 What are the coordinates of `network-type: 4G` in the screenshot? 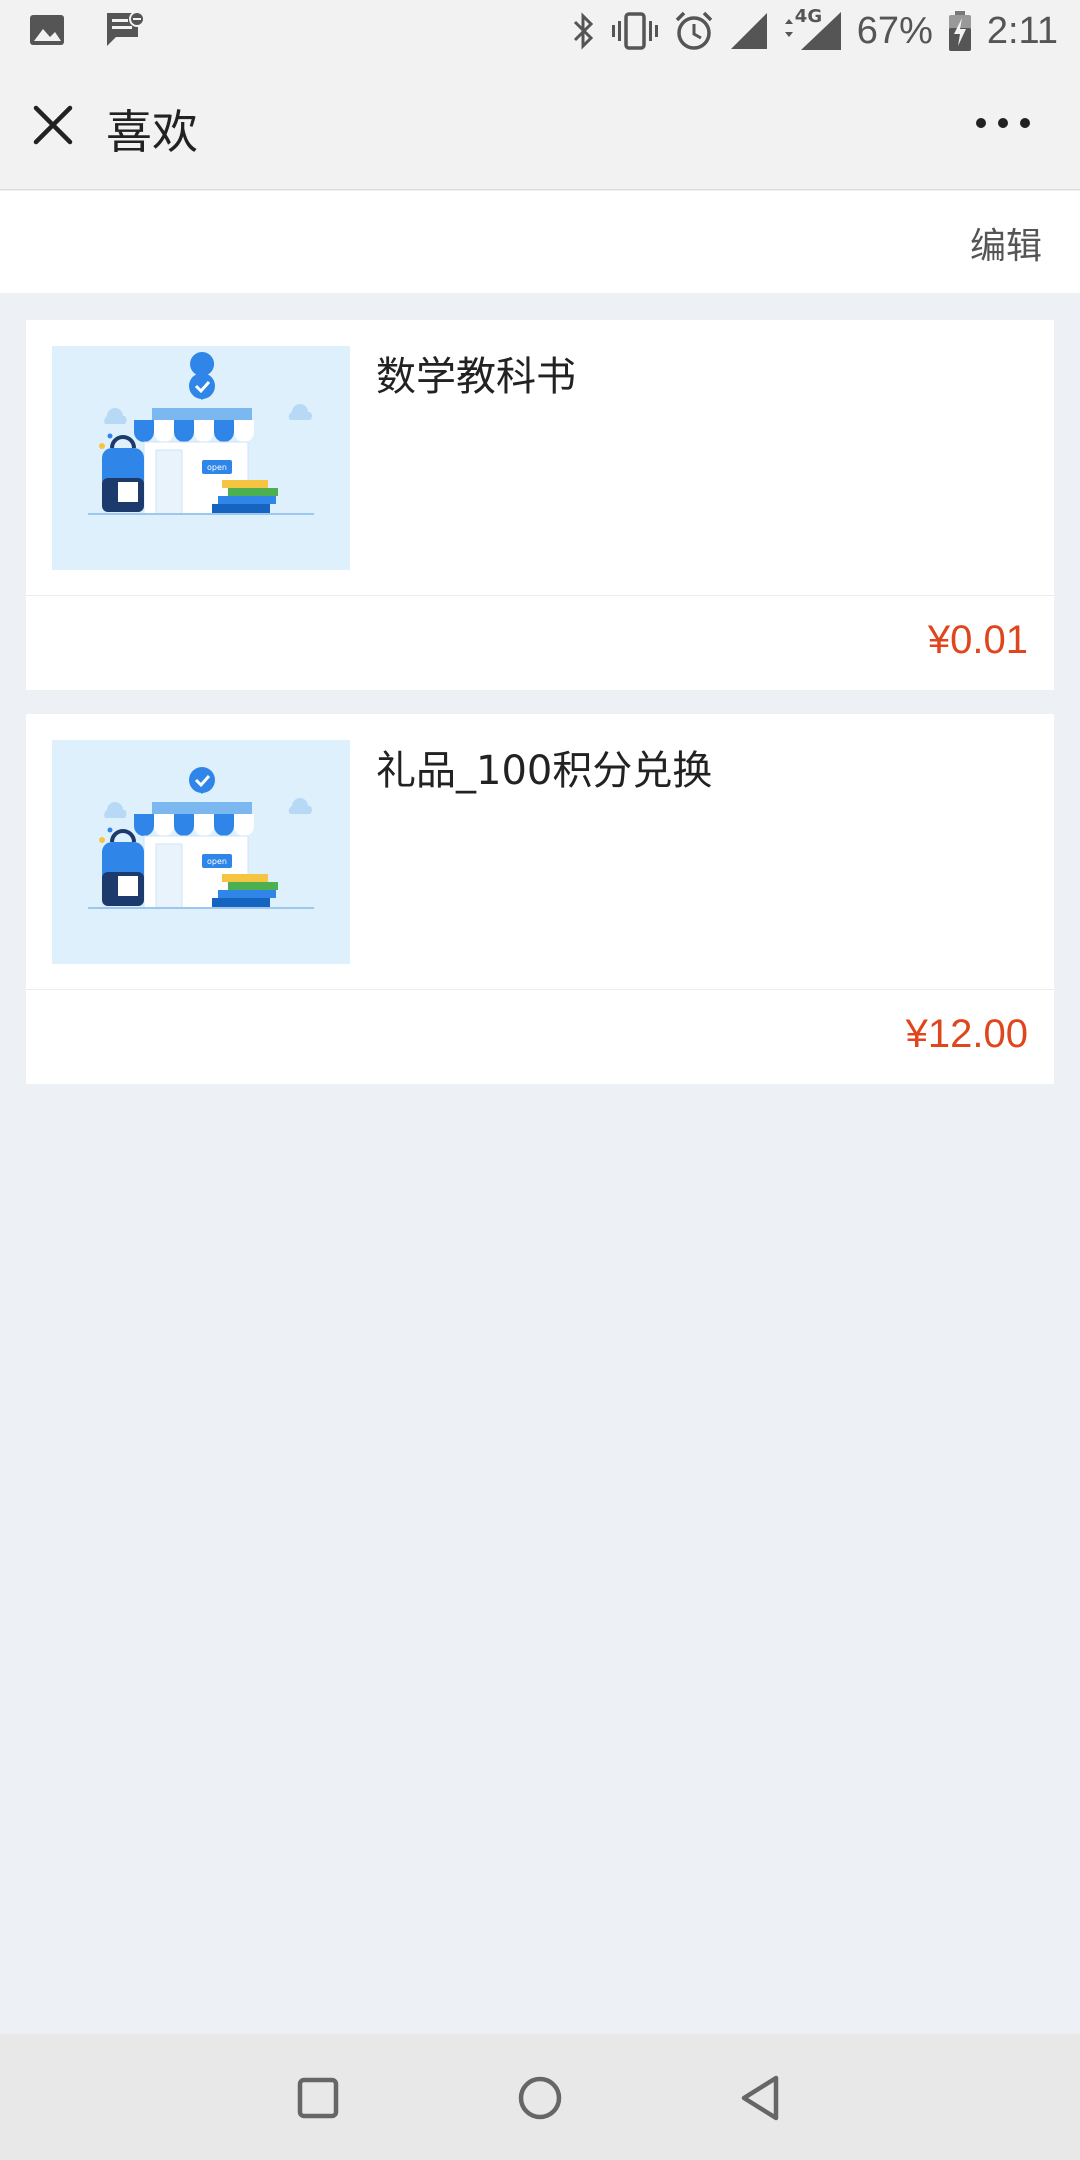 It's located at (808, 16).